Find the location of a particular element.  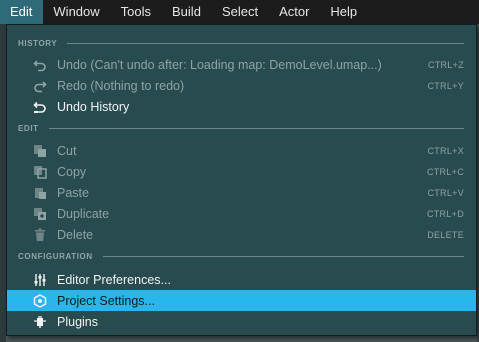

menu-window: Window is located at coordinates (76, 12).